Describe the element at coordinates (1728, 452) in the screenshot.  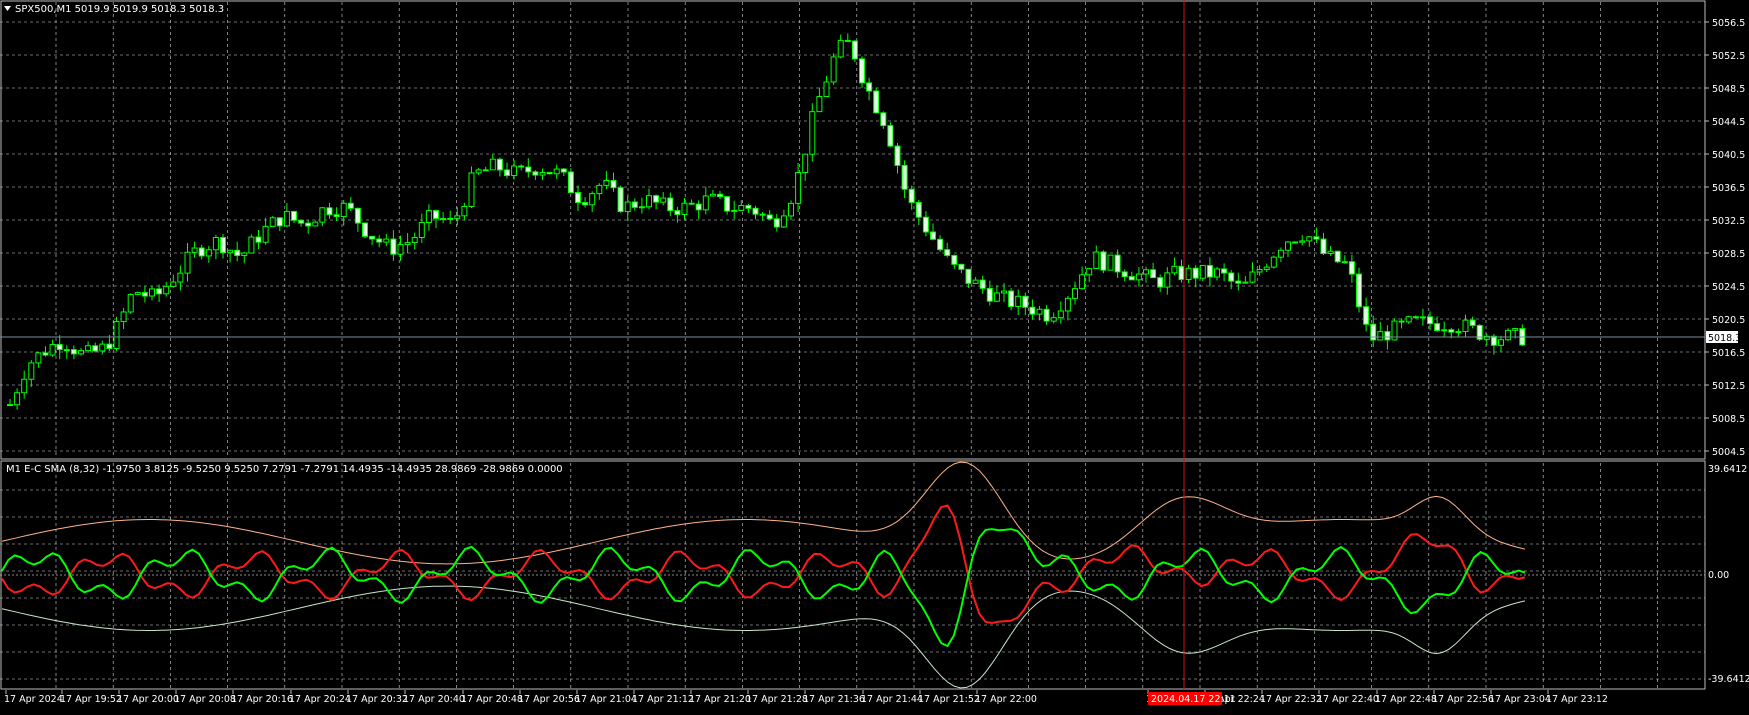
I see `price-tick-label: 5004.5` at that location.